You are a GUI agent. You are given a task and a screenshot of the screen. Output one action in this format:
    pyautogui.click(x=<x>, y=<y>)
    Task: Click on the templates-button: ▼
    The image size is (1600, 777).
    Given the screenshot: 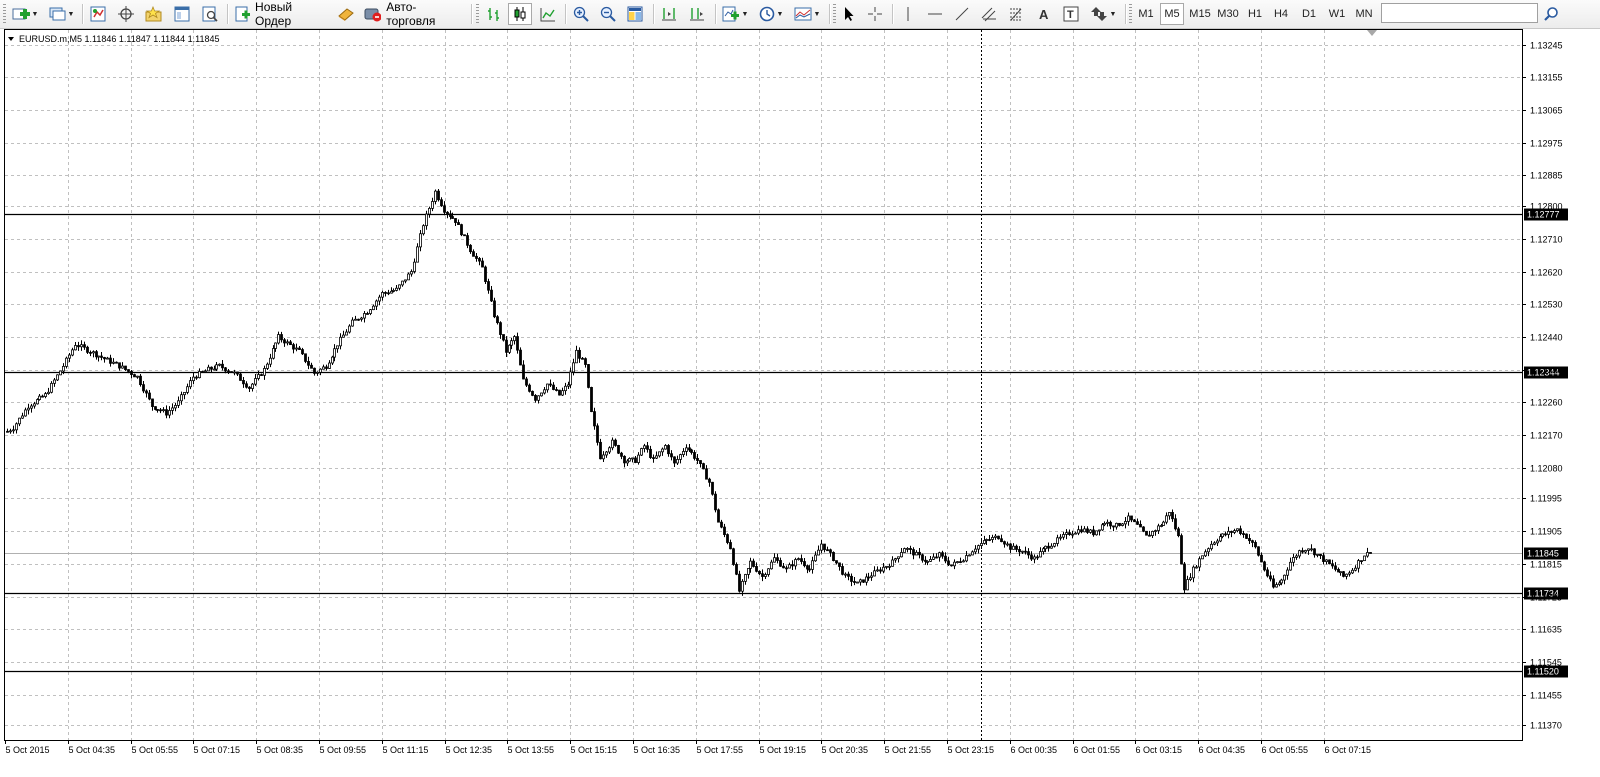 What is the action you would take?
    pyautogui.click(x=807, y=14)
    